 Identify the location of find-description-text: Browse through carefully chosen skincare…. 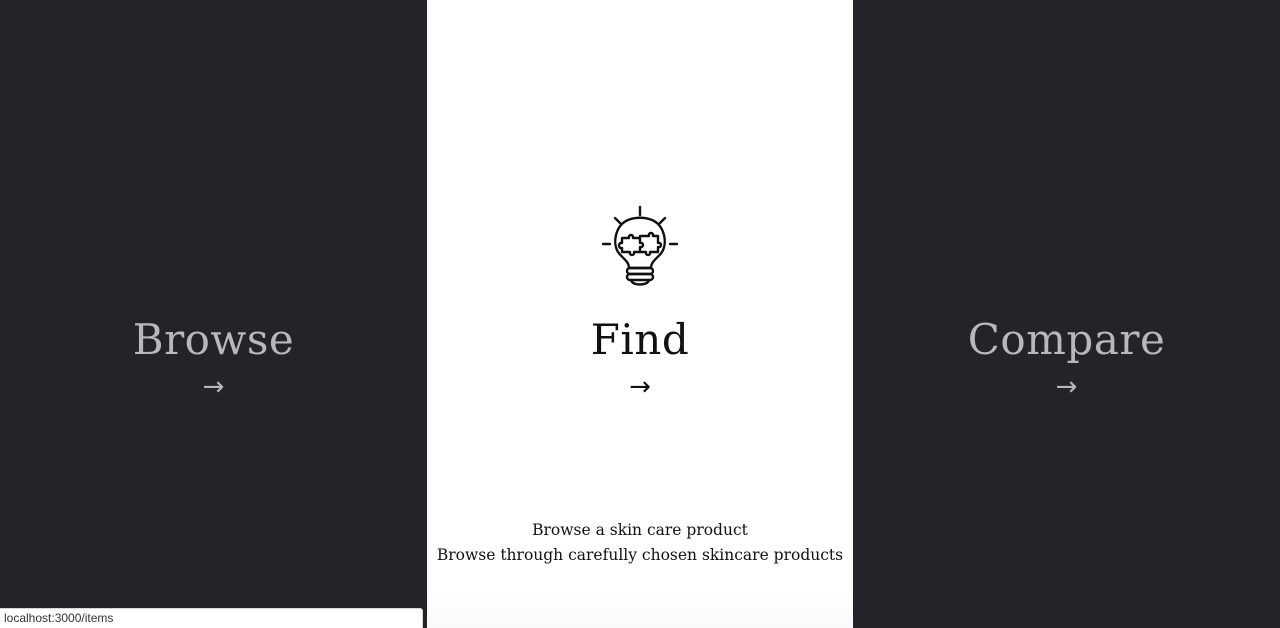
(640, 555).